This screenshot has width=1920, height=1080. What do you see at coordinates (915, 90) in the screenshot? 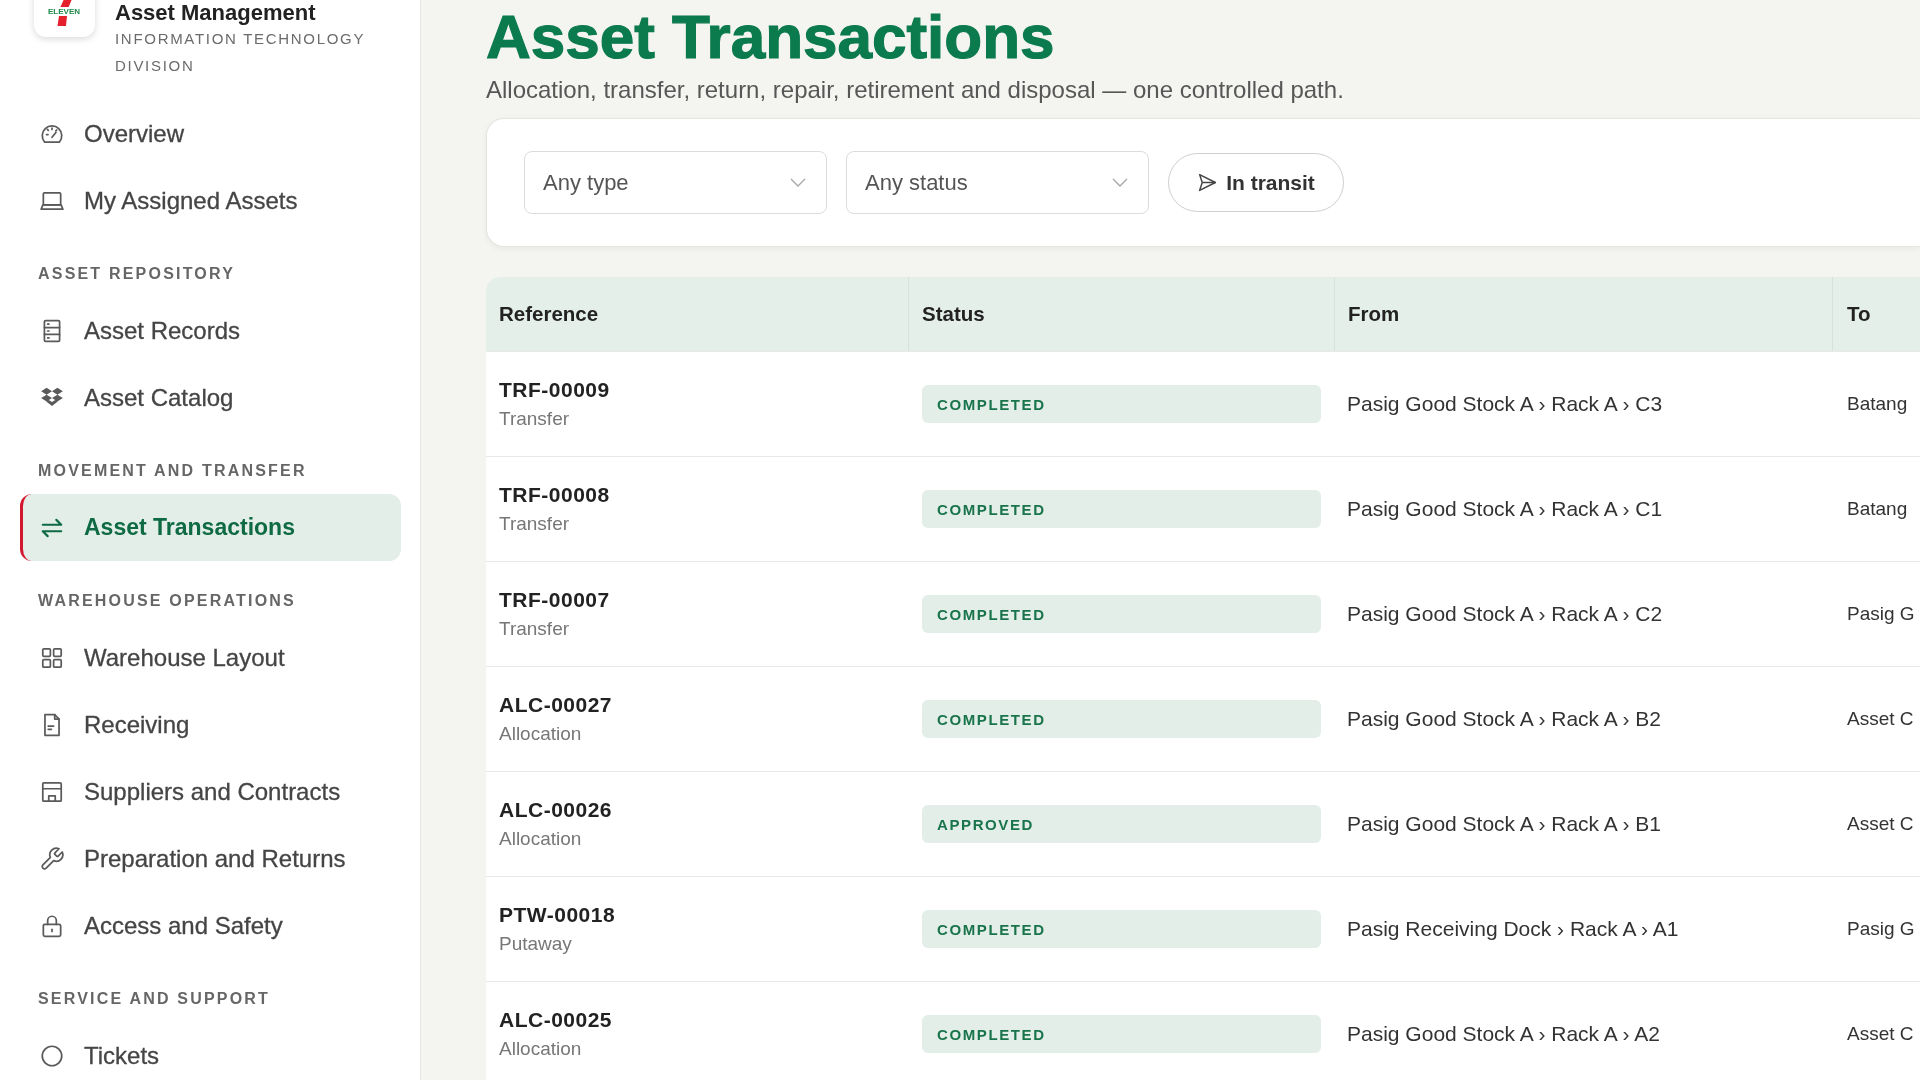
I see `page-subtitle: Allocation, transfer, return, repair, retirement and disposal — one controlled path.` at bounding box center [915, 90].